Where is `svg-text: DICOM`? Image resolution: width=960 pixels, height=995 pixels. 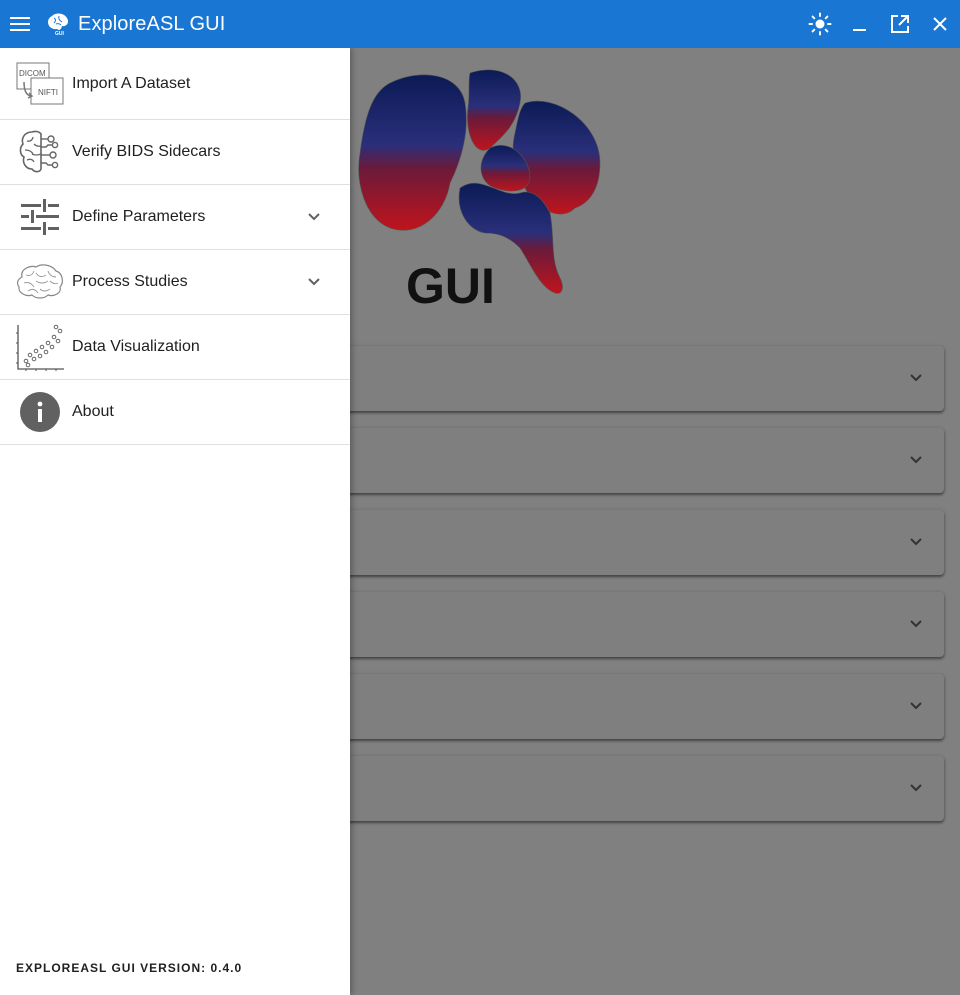 svg-text: DICOM is located at coordinates (32, 73).